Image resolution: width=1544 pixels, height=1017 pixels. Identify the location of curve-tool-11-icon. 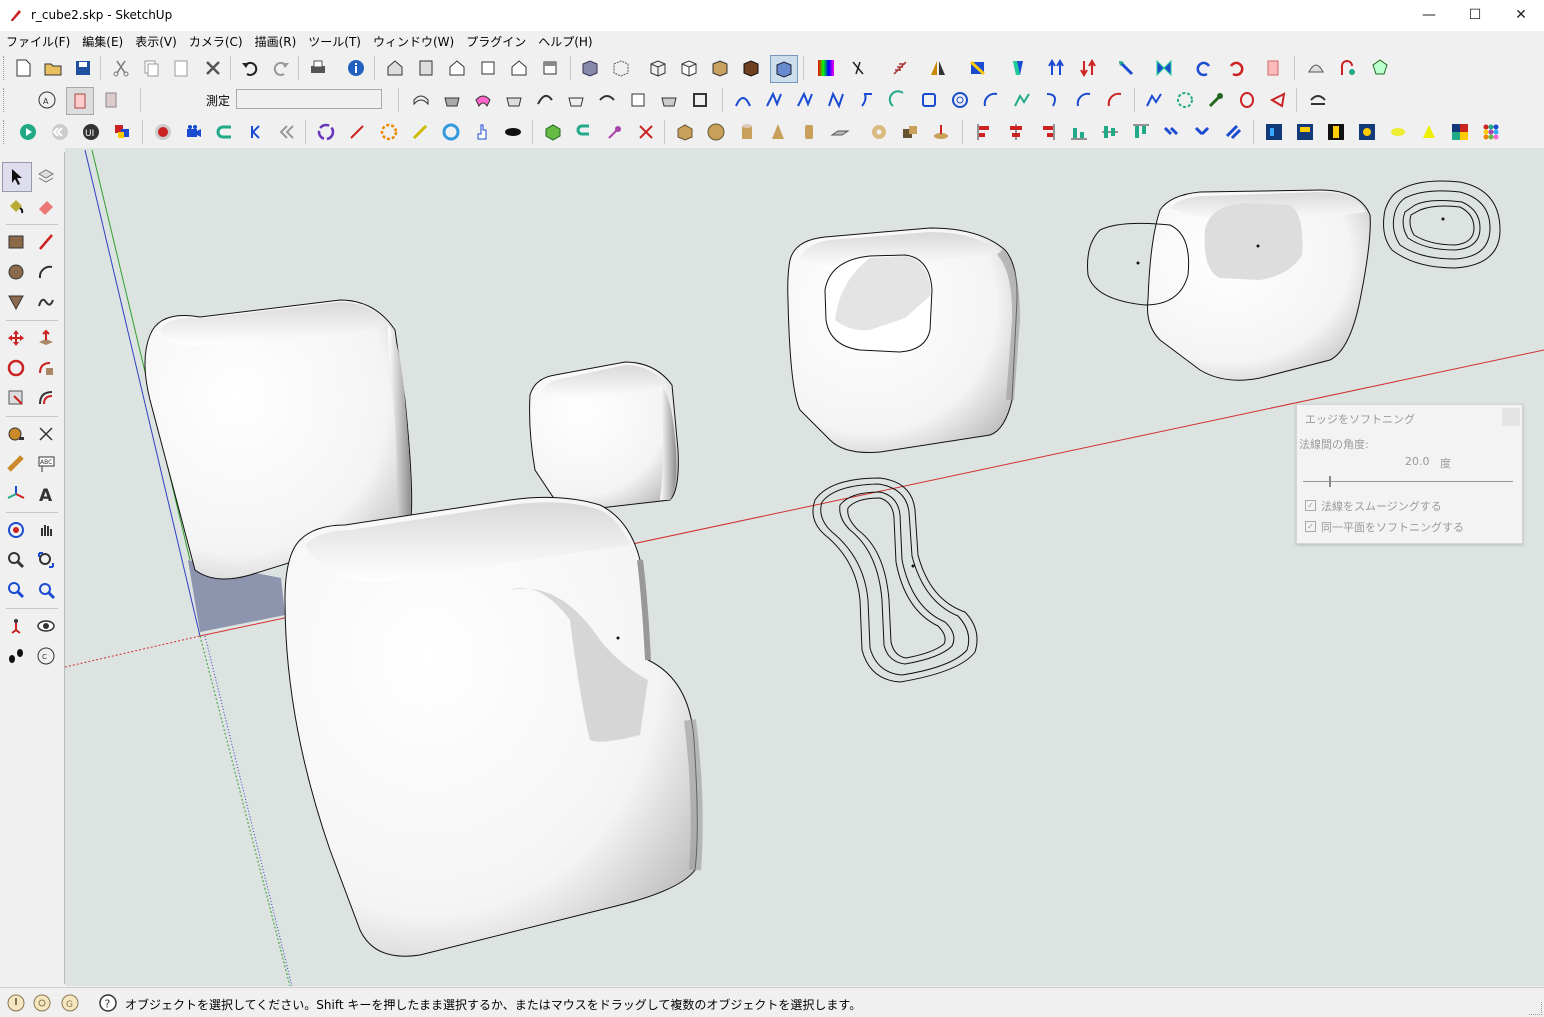
(1053, 100).